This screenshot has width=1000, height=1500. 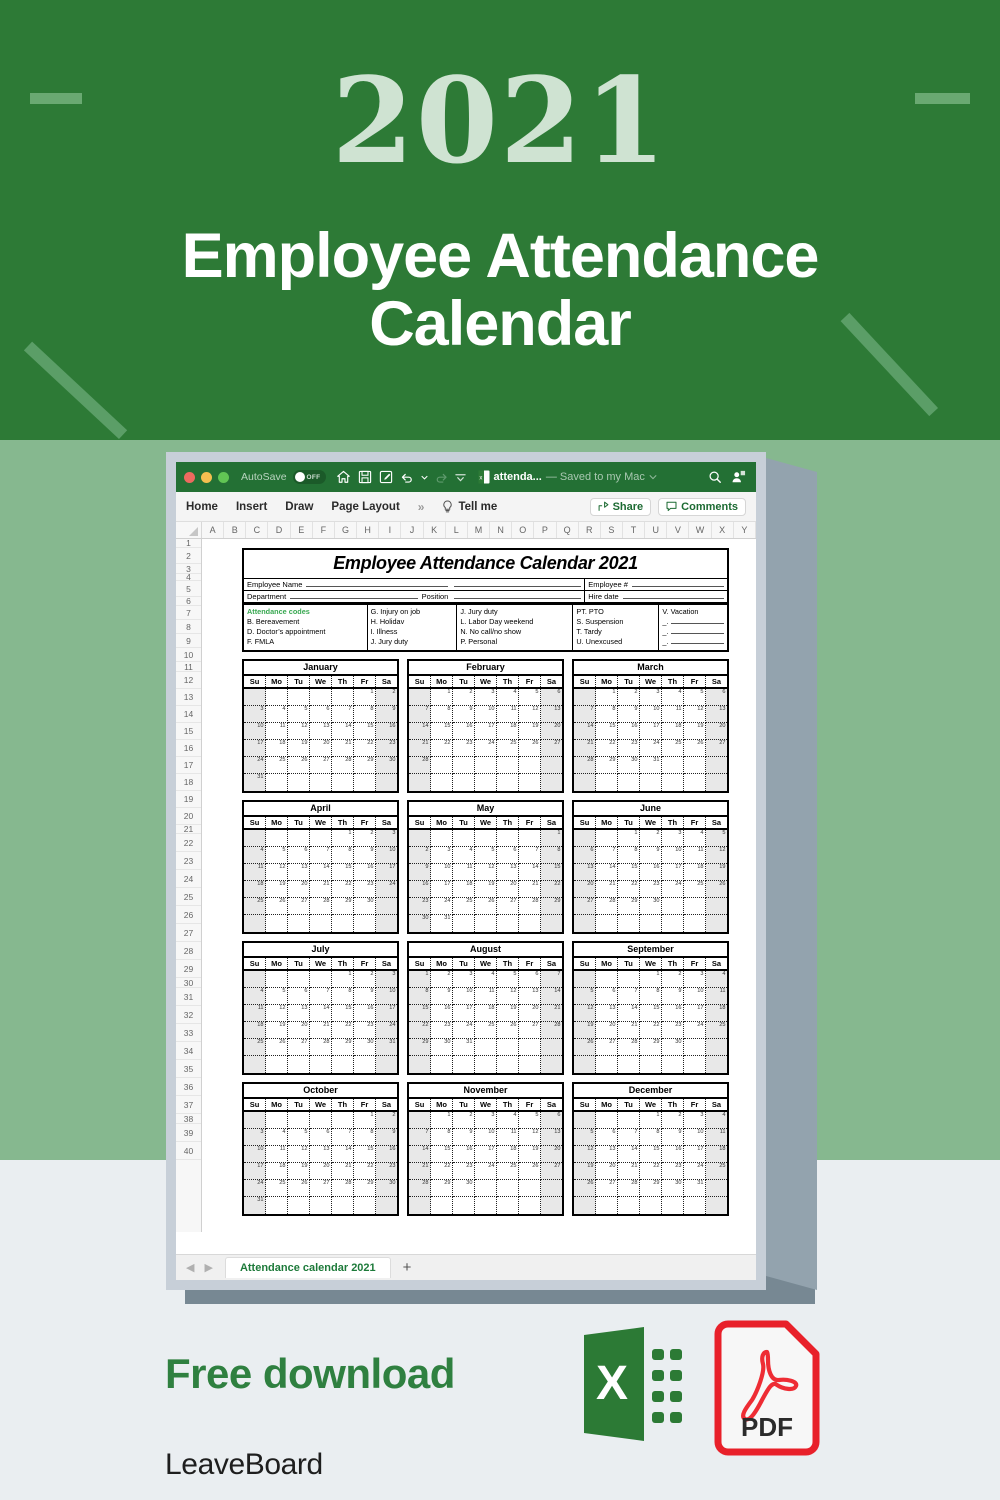 What do you see at coordinates (700, 530) in the screenshot?
I see `column-header-w: W` at bounding box center [700, 530].